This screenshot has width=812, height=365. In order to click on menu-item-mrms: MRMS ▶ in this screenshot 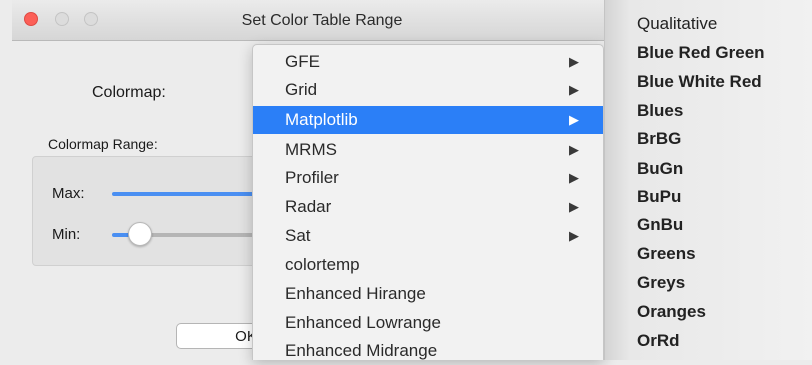, I will do `click(428, 150)`.